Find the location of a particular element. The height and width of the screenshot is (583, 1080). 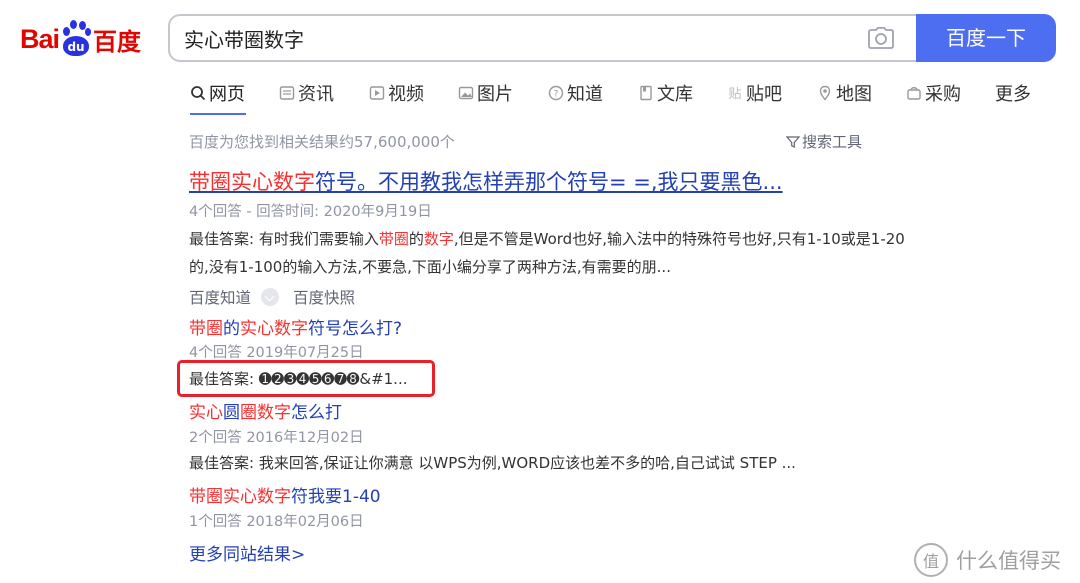

svg-text: 贴 is located at coordinates (734, 94).